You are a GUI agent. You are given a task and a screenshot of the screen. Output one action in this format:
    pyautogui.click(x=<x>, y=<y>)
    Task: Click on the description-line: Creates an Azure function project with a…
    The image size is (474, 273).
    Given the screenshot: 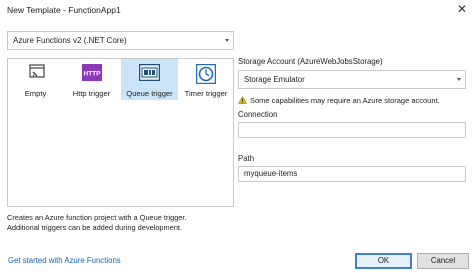 What is the action you would take?
    pyautogui.click(x=97, y=217)
    